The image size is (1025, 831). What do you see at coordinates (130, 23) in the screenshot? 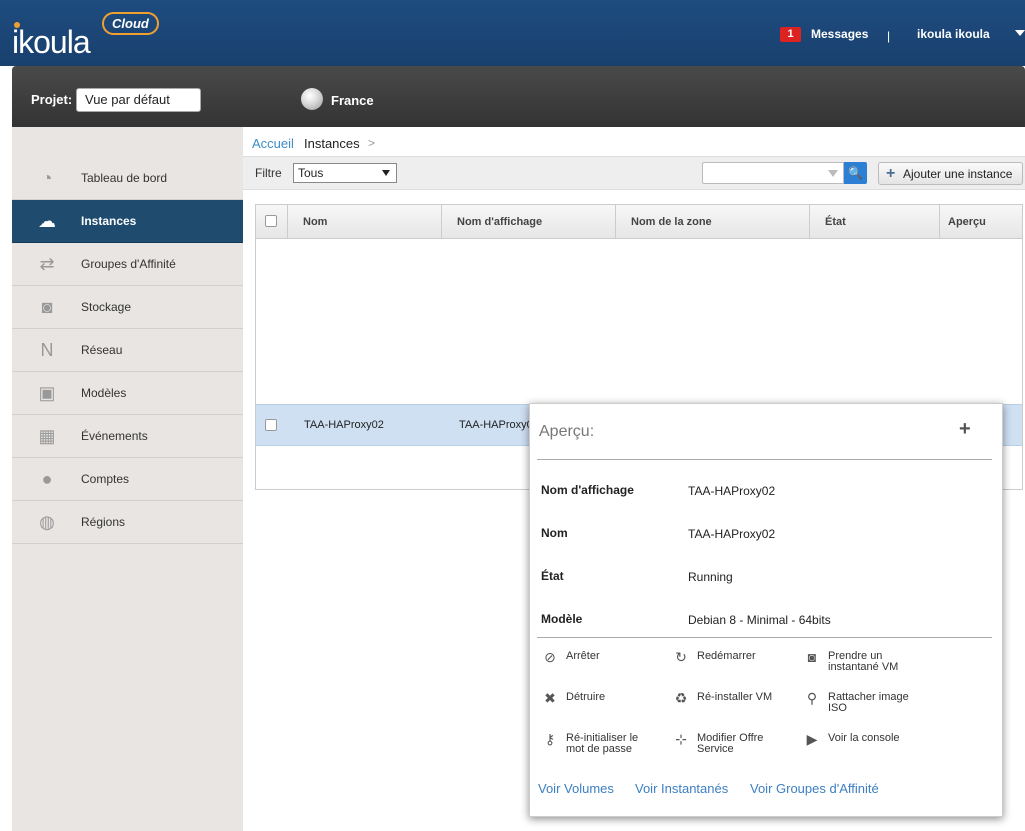
I see `logo-cloud-badge: Cloud` at bounding box center [130, 23].